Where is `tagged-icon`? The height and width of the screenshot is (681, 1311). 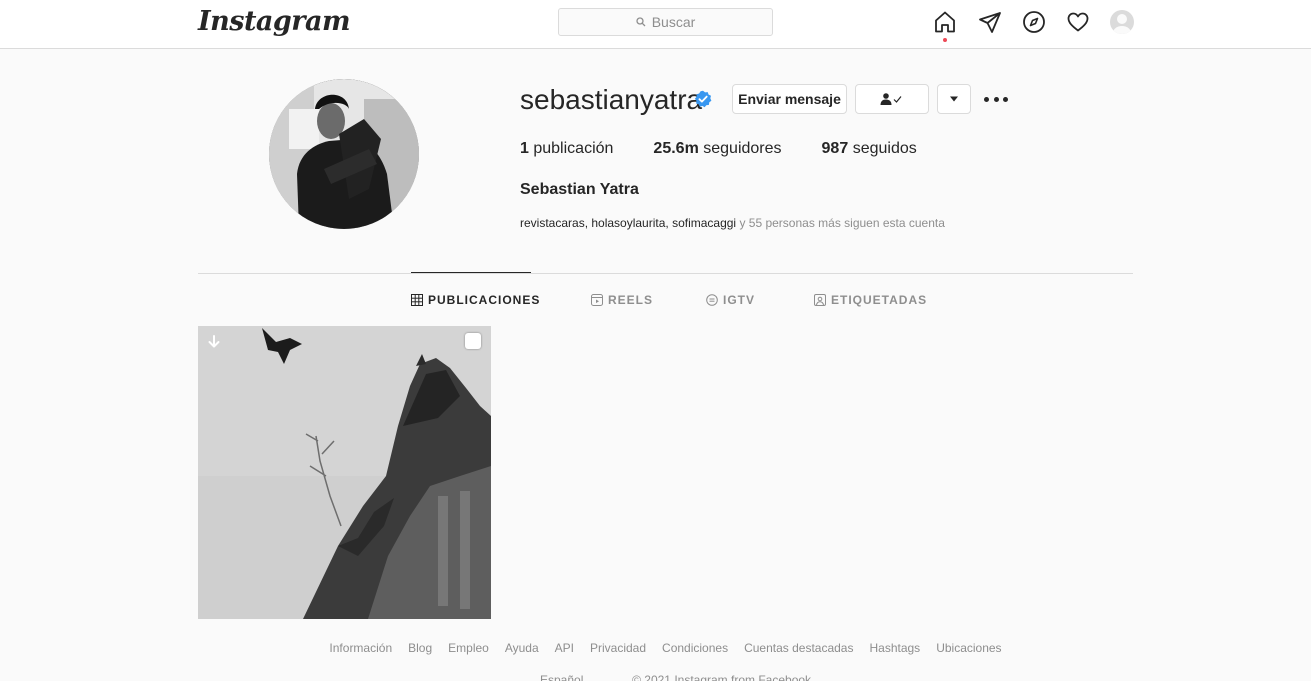
tagged-icon is located at coordinates (820, 300).